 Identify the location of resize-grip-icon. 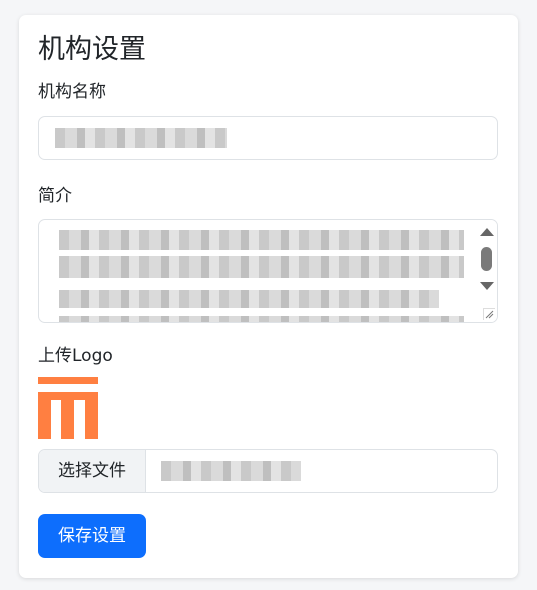
(489, 314).